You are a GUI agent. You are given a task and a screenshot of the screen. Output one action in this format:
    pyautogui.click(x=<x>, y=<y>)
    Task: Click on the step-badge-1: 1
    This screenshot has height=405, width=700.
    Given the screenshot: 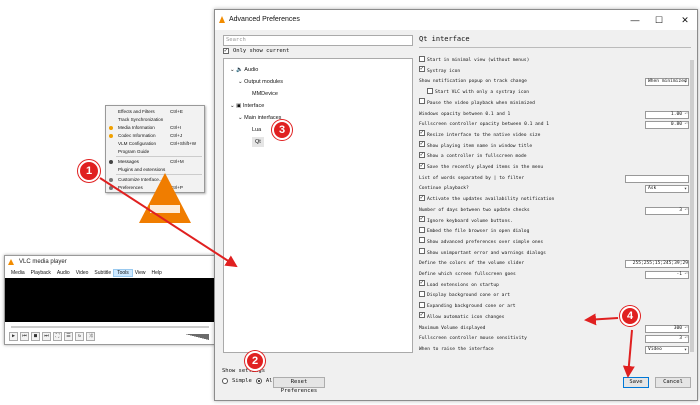 What is the action you would take?
    pyautogui.click(x=89, y=171)
    